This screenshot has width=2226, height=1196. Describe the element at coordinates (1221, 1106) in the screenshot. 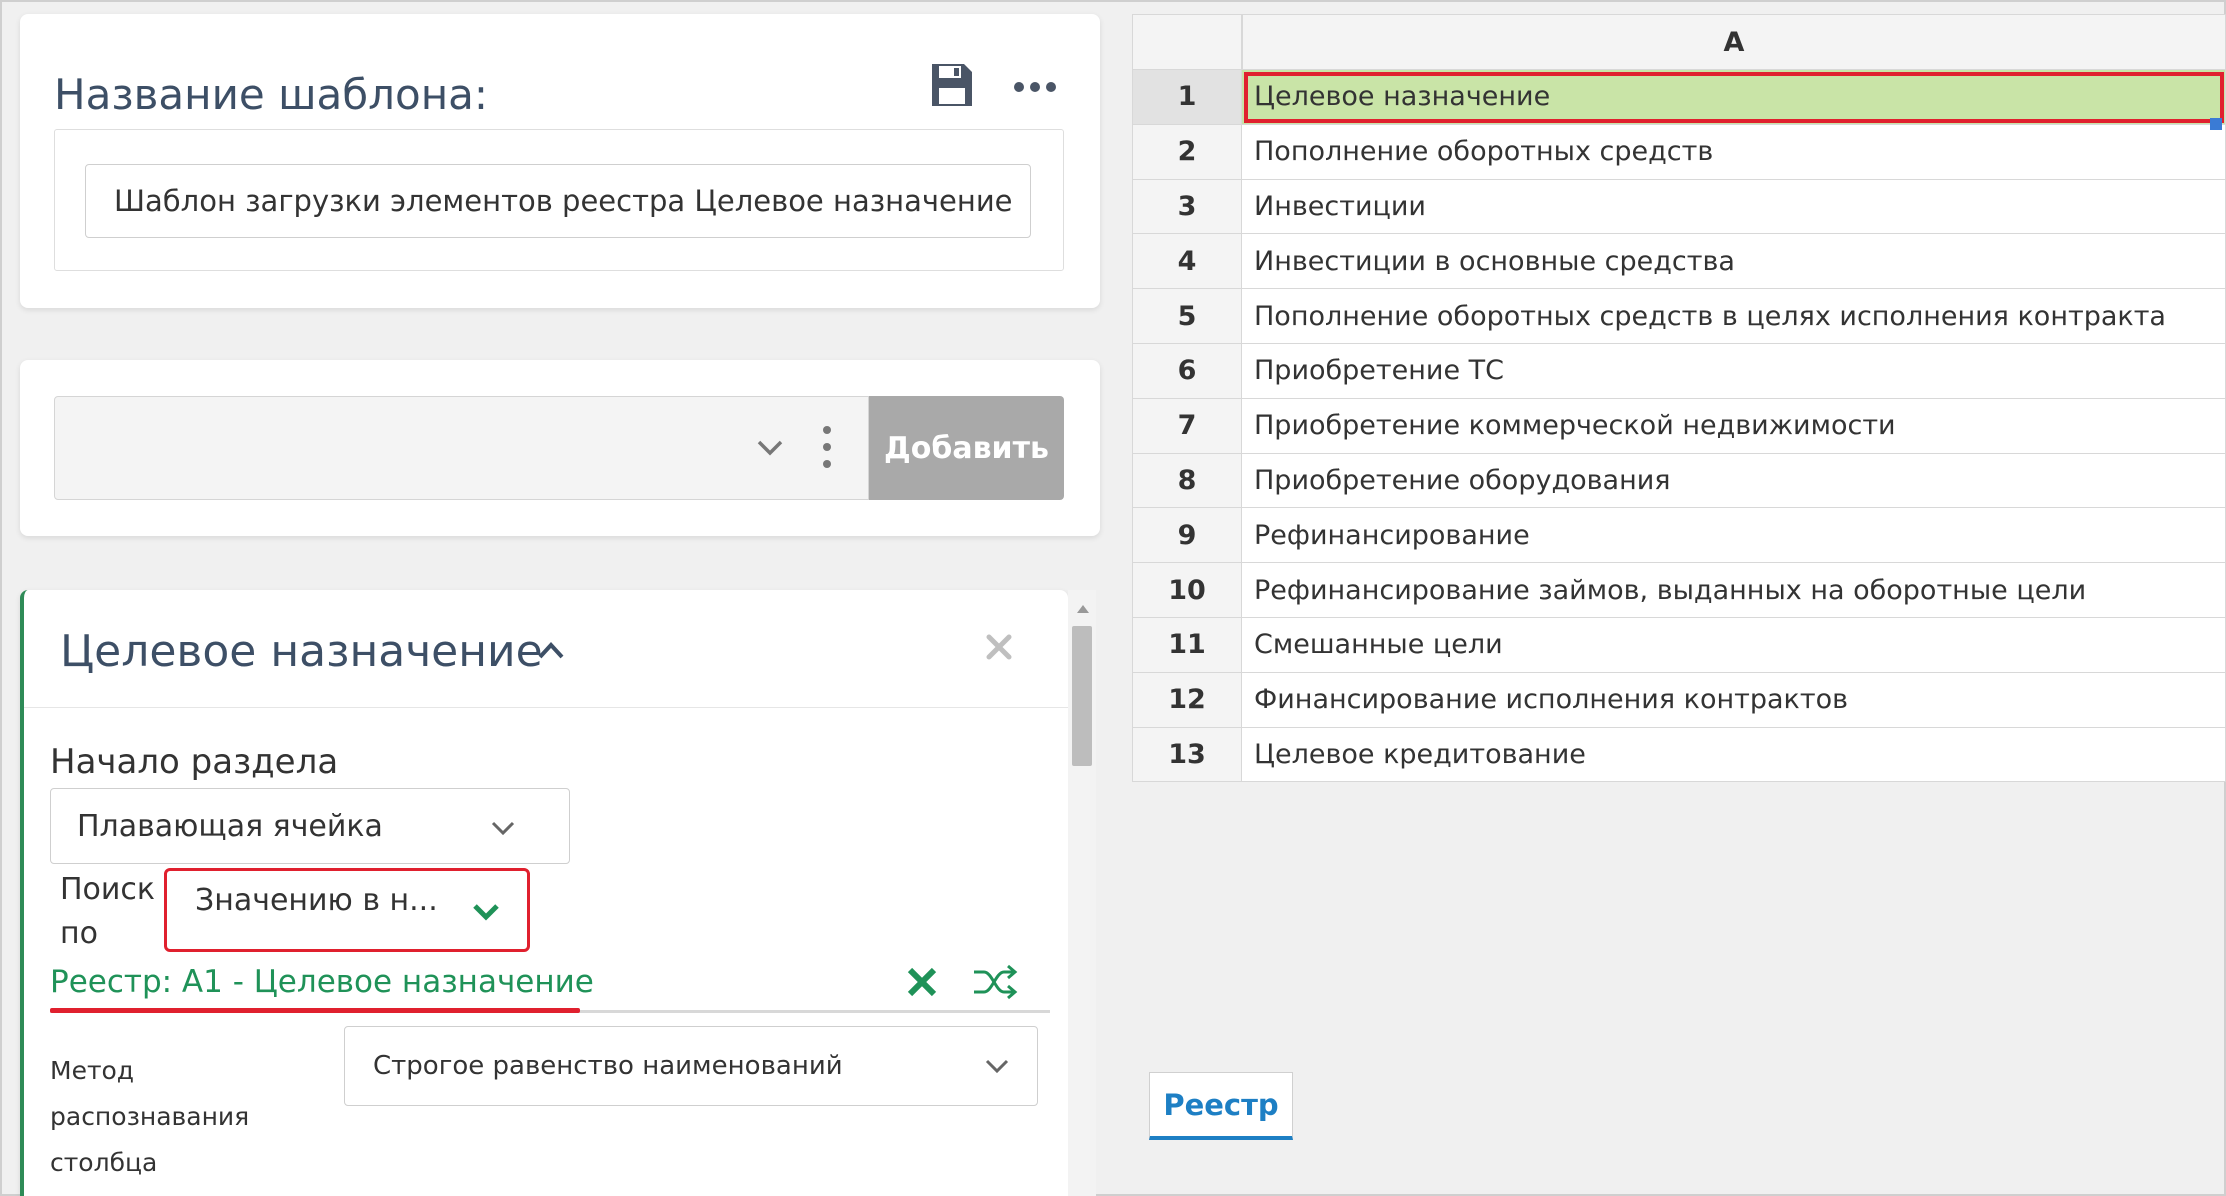

I see `sheet-tab-registry: Реестр` at that location.